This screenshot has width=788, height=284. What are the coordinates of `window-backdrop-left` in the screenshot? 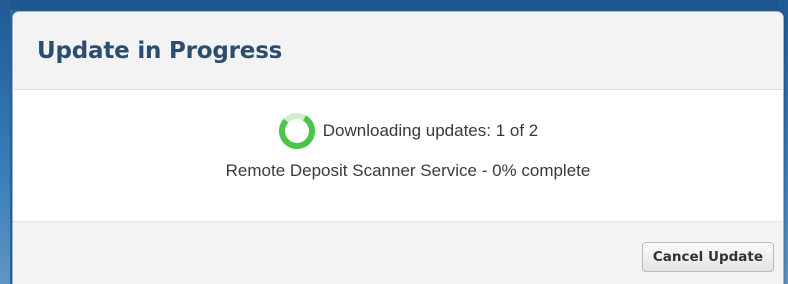 It's located at (5, 142).